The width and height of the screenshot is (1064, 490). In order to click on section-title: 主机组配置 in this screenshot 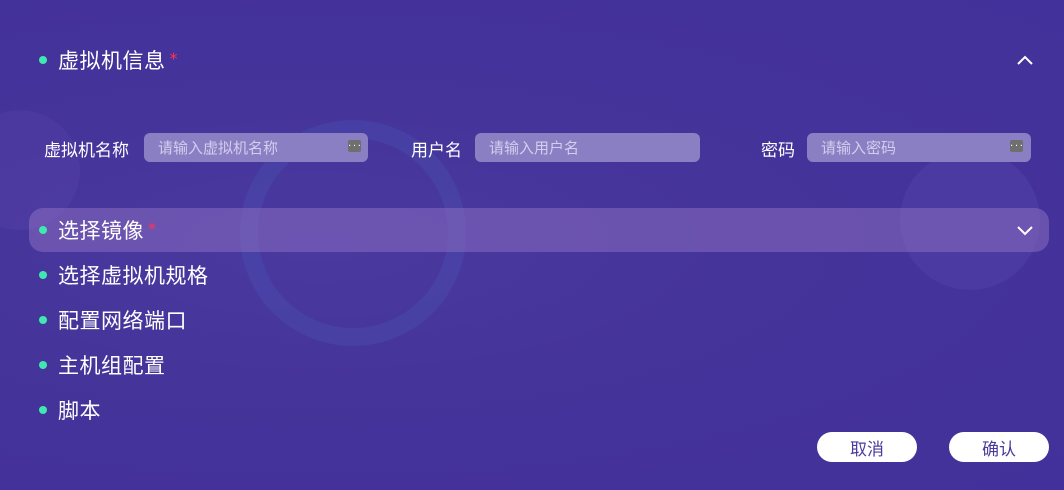, I will do `click(112, 366)`.